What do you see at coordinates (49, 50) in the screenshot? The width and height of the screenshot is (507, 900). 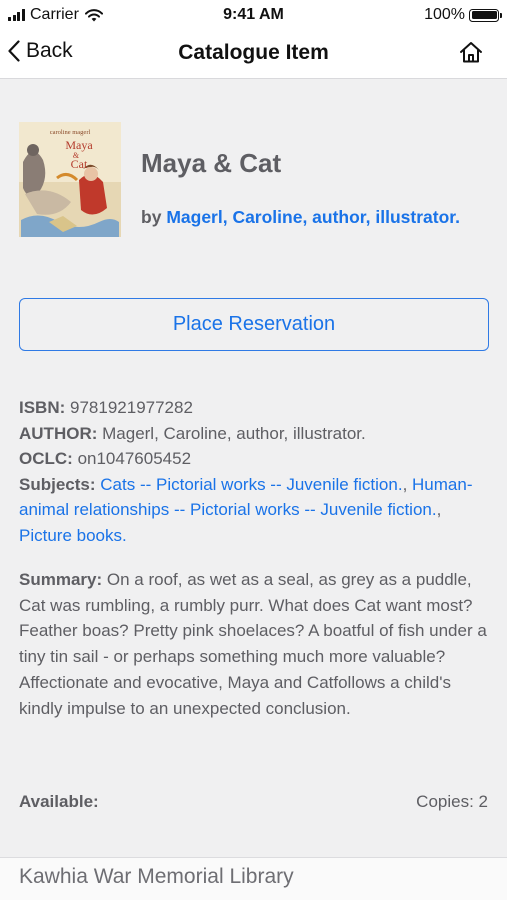 I see `back-label: Back` at bounding box center [49, 50].